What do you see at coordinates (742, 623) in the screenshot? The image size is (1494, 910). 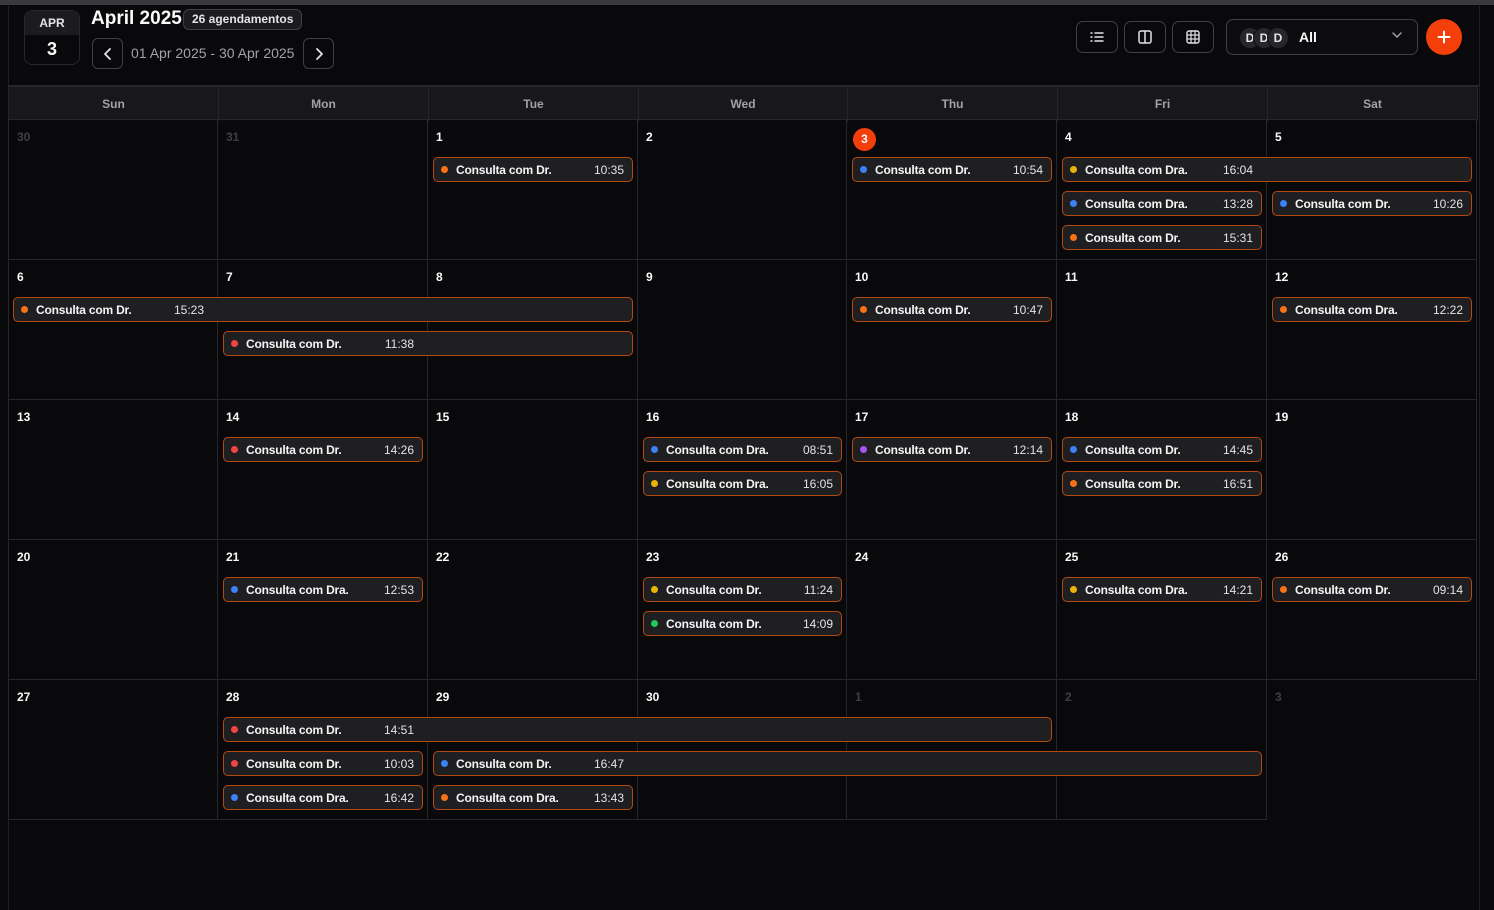 I see `event-item: Consulta com Dr. 14:09` at bounding box center [742, 623].